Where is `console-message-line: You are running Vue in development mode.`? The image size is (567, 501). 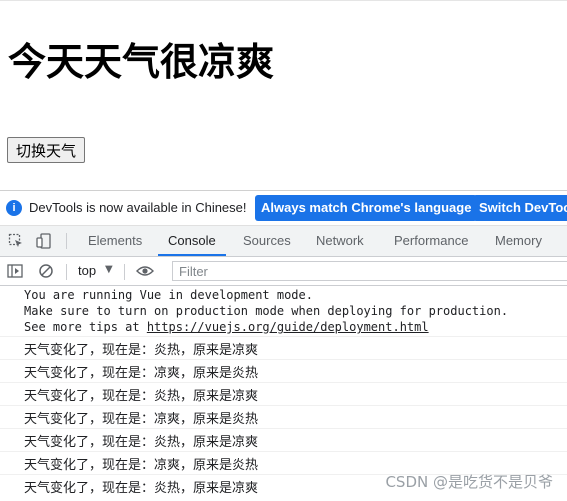
console-message-line: You are running Vue in development mode. is located at coordinates (168, 295).